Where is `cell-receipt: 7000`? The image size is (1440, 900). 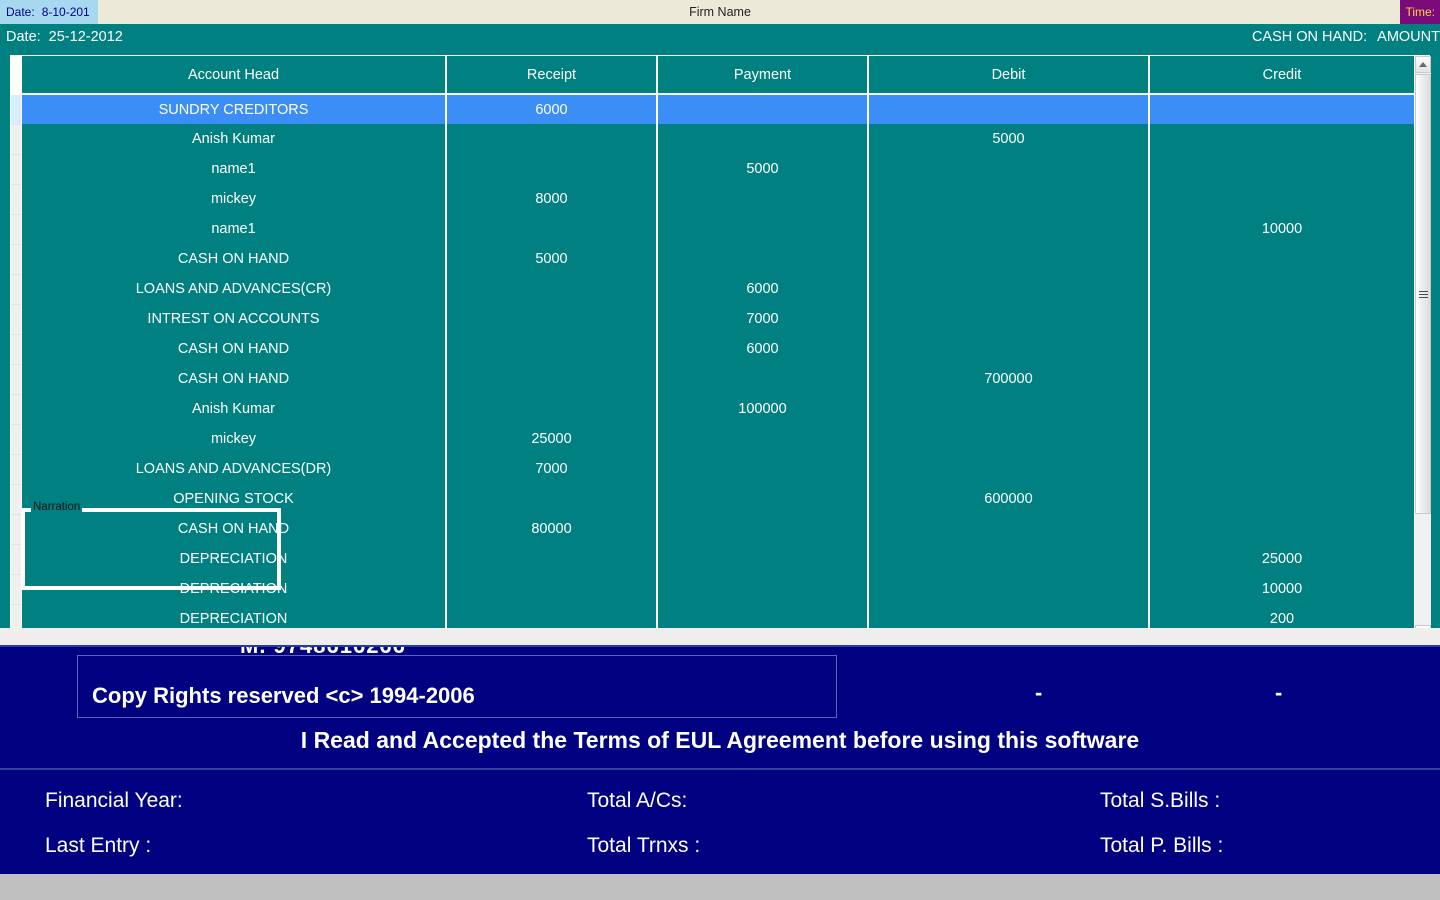 cell-receipt: 7000 is located at coordinates (552, 469).